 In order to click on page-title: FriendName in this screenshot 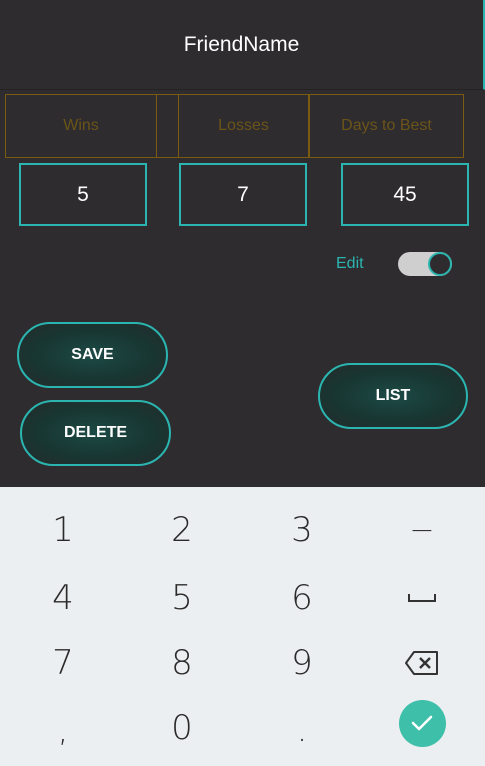, I will do `click(241, 44)`.